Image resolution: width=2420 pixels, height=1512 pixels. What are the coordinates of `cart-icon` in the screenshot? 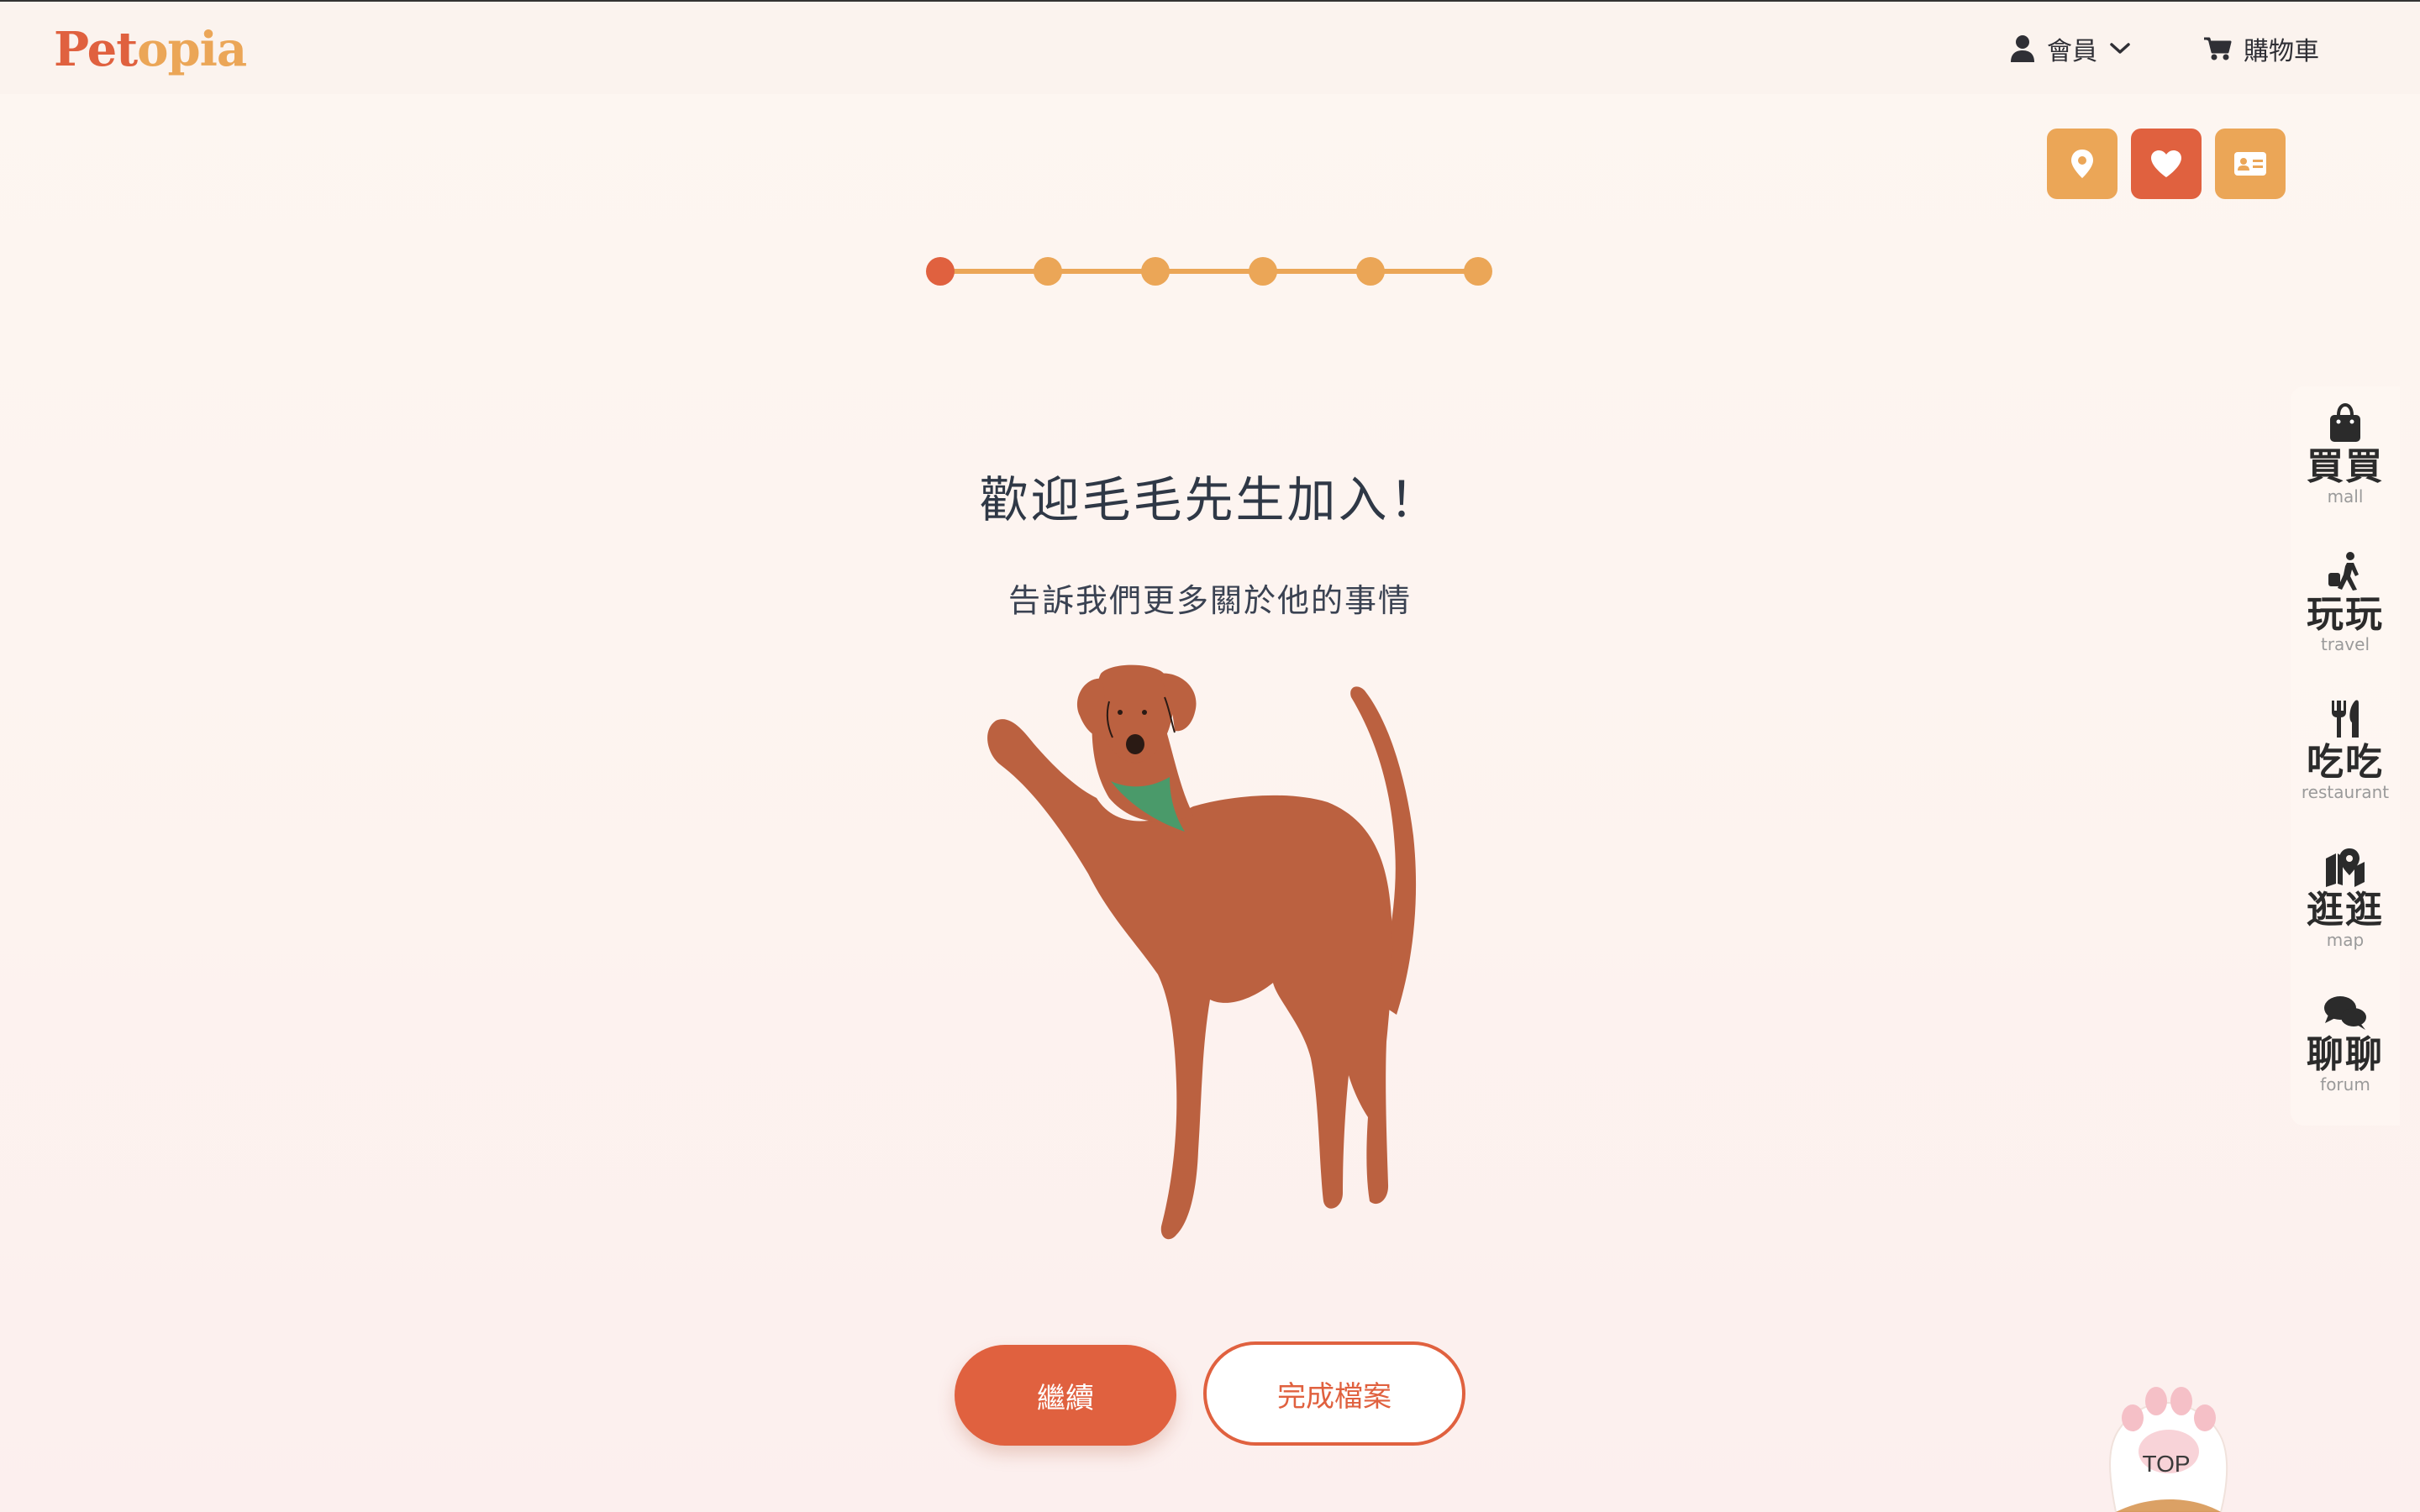 It's located at (2218, 48).